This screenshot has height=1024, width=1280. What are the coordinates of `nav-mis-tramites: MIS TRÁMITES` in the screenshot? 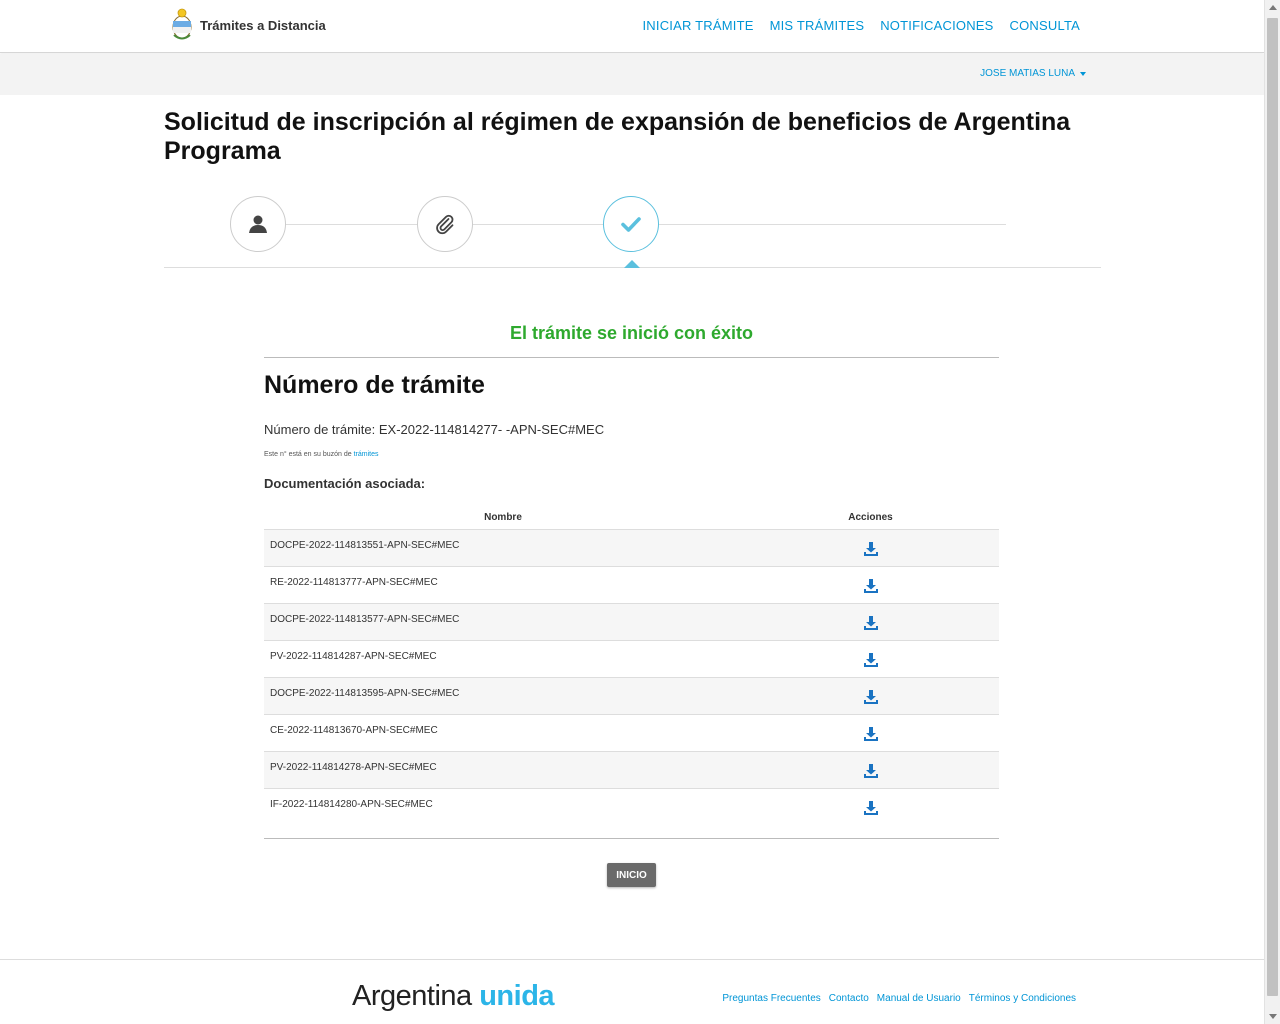 It's located at (817, 25).